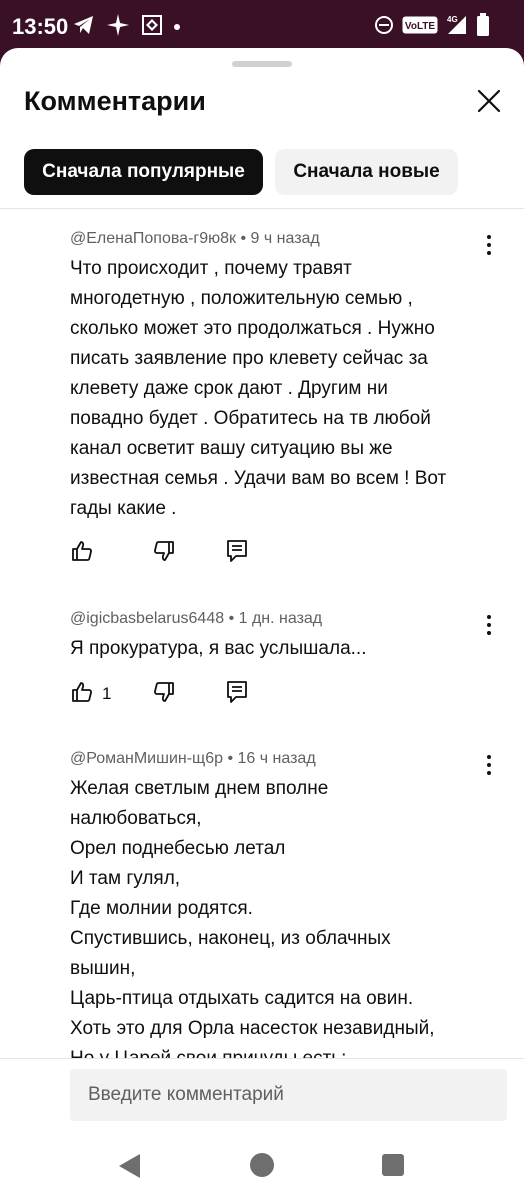  What do you see at coordinates (84, 27) in the screenshot?
I see `telegram-icon` at bounding box center [84, 27].